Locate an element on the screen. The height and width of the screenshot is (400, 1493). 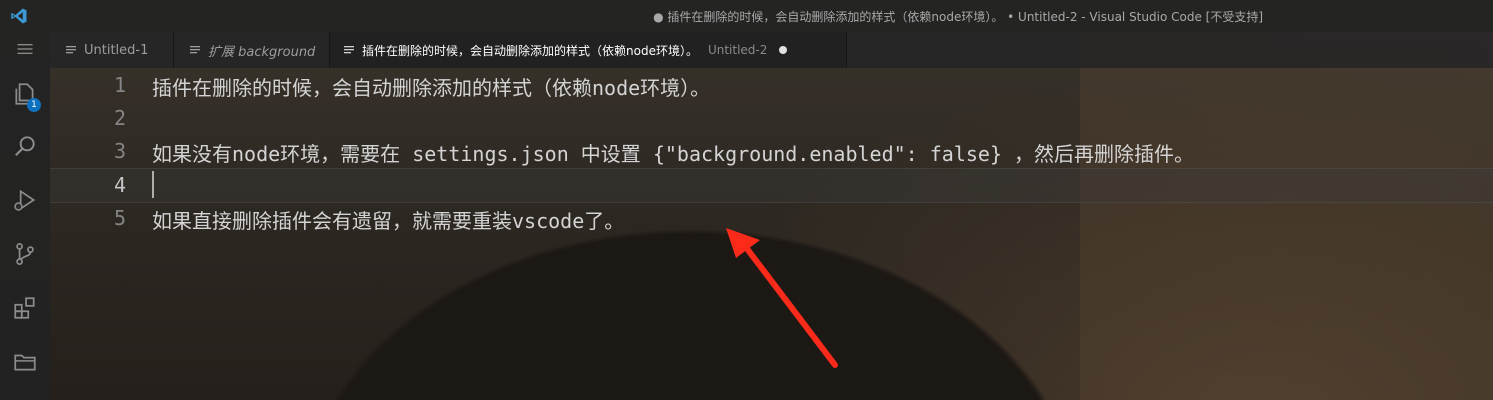
source-control-button is located at coordinates (25, 254).